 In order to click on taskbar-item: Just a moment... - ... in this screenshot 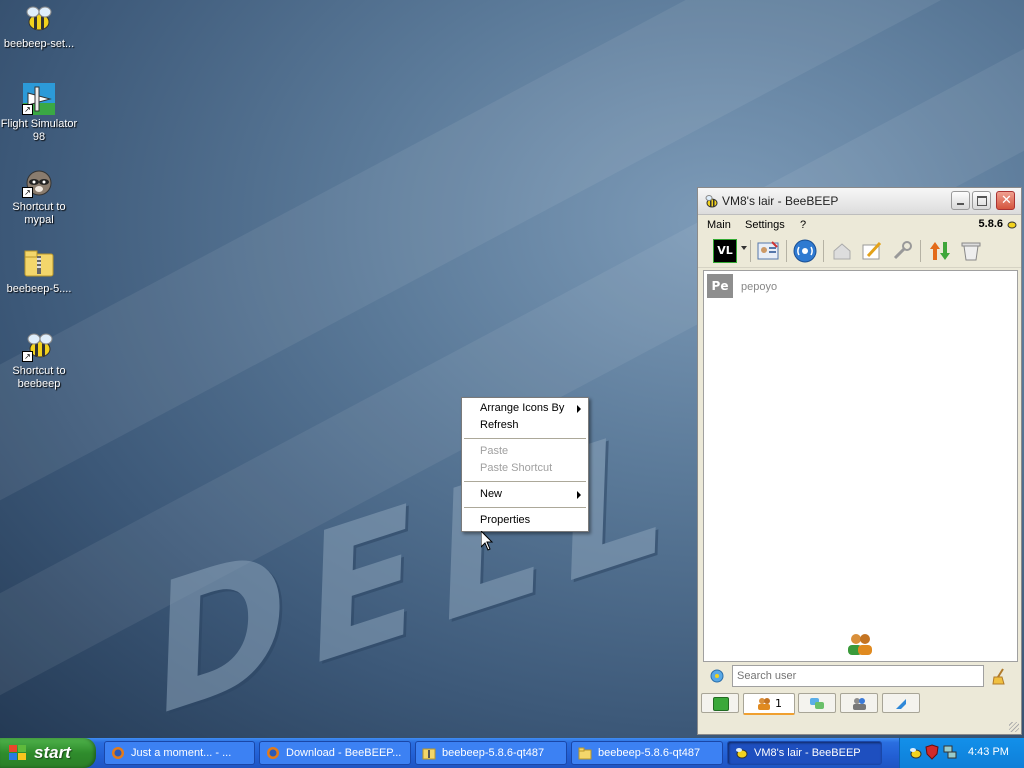, I will do `click(179, 753)`.